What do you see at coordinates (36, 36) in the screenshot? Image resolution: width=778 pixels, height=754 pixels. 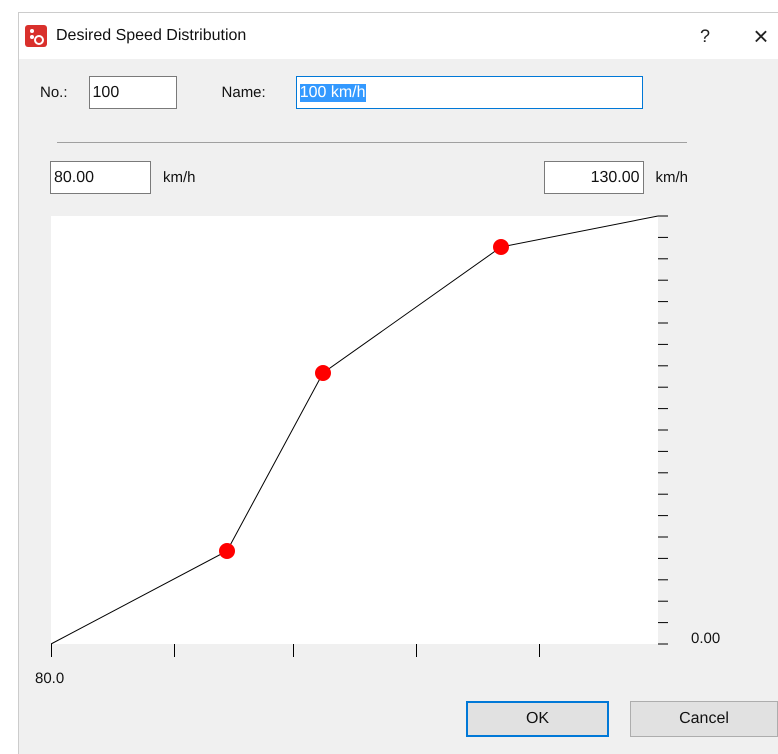 I see `app-icon` at bounding box center [36, 36].